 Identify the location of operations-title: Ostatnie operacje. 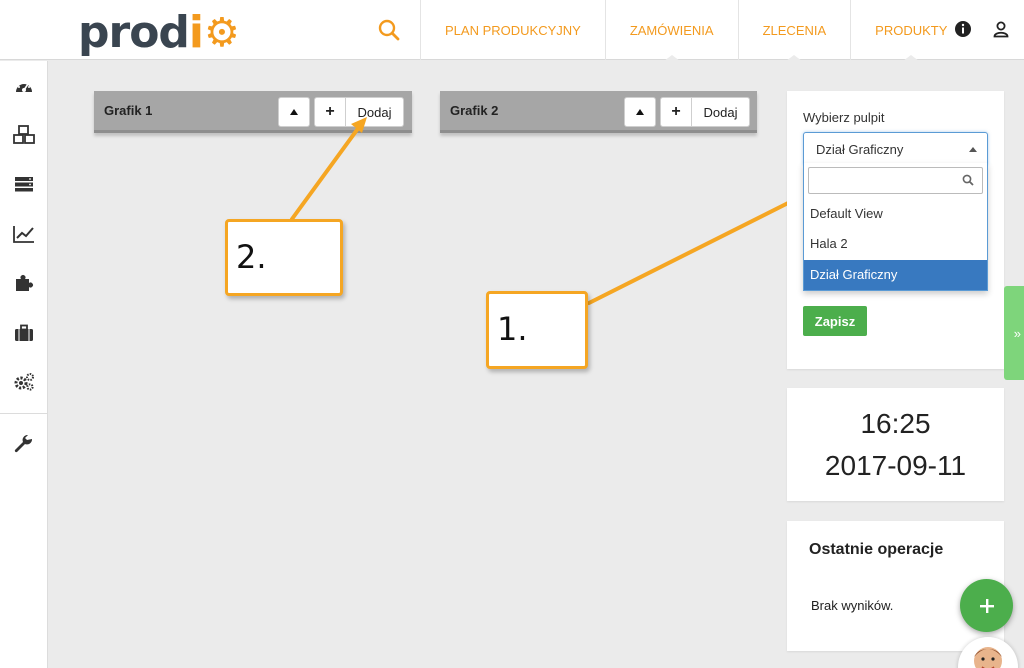
(876, 549).